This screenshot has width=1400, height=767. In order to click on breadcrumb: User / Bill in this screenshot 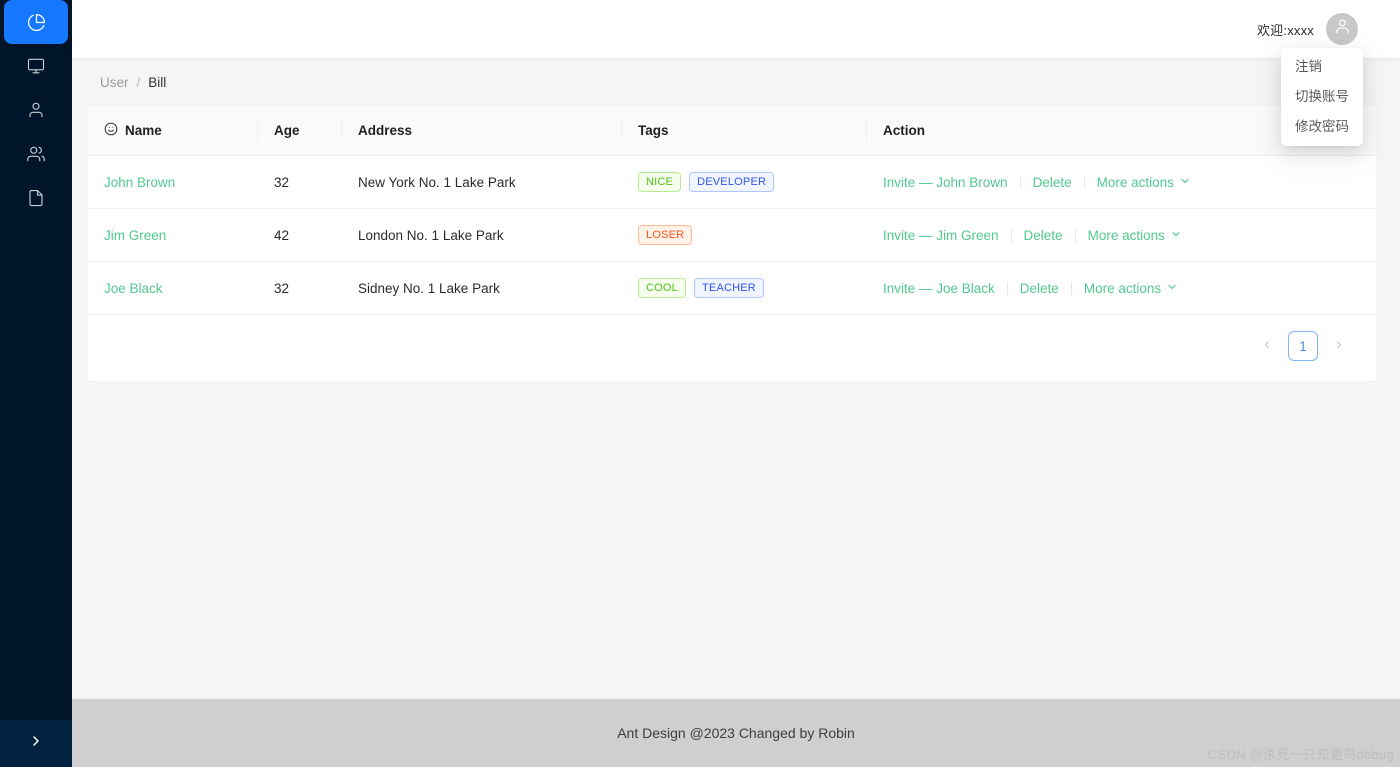, I will do `click(736, 82)`.